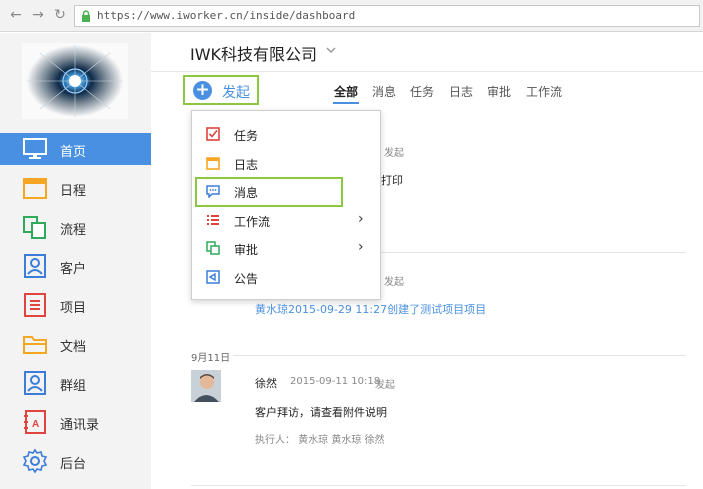 The image size is (703, 489). Describe the element at coordinates (202, 90) in the screenshot. I see `plus-icon: +` at that location.